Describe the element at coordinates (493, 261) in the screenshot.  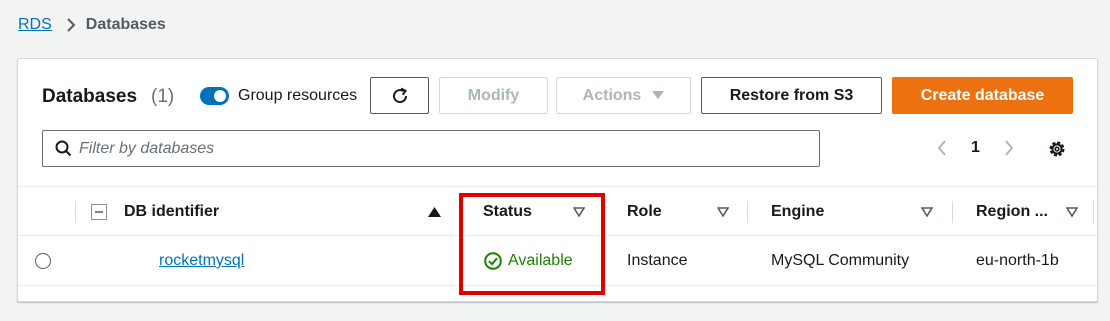
I see `status-success-icon` at that location.